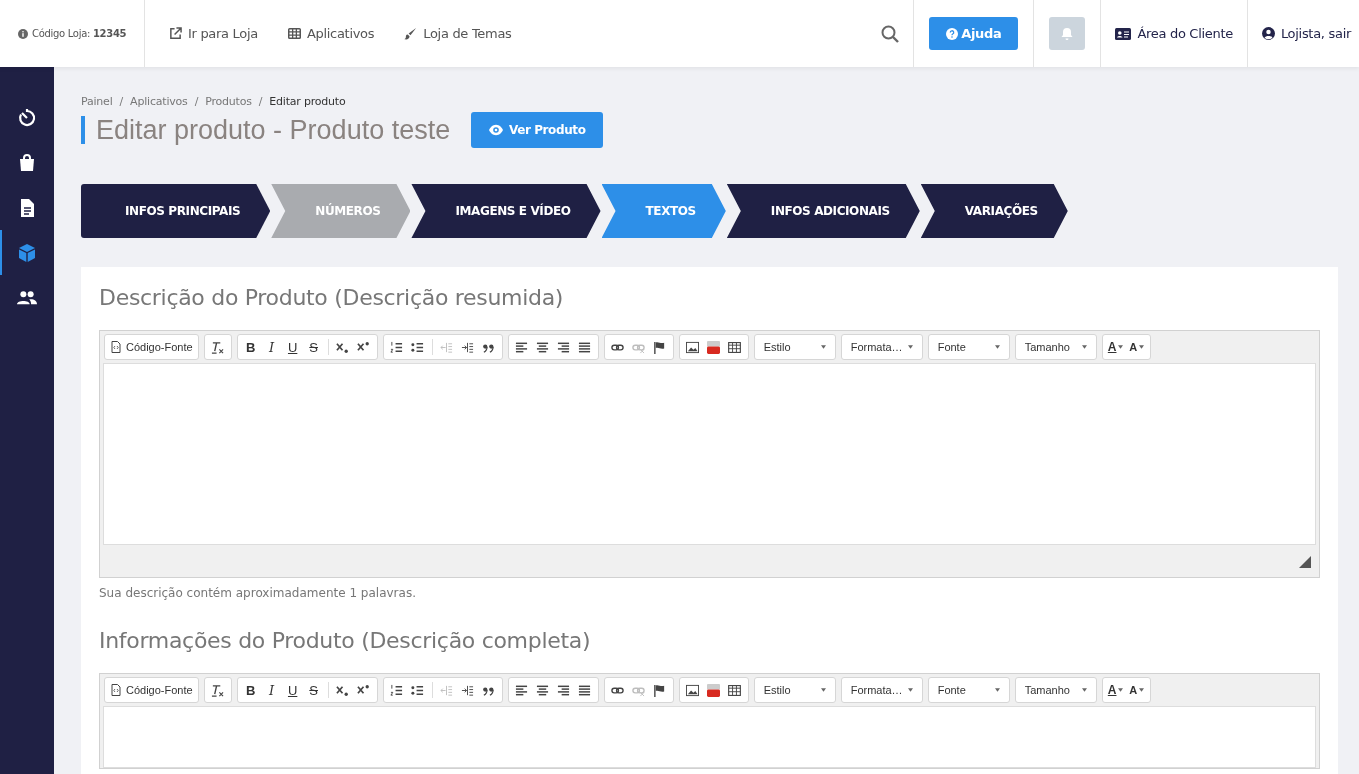  I want to click on align-right-icon, so click(564, 347).